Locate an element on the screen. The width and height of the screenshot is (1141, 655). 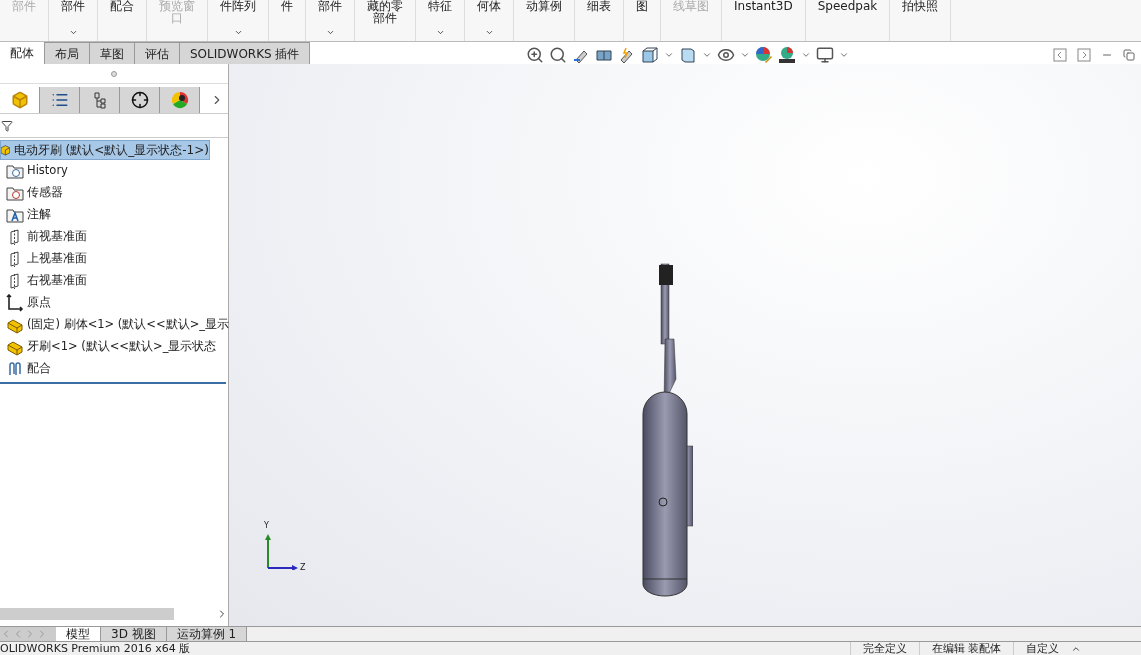
view-orientation-icon is located at coordinates (650, 55).